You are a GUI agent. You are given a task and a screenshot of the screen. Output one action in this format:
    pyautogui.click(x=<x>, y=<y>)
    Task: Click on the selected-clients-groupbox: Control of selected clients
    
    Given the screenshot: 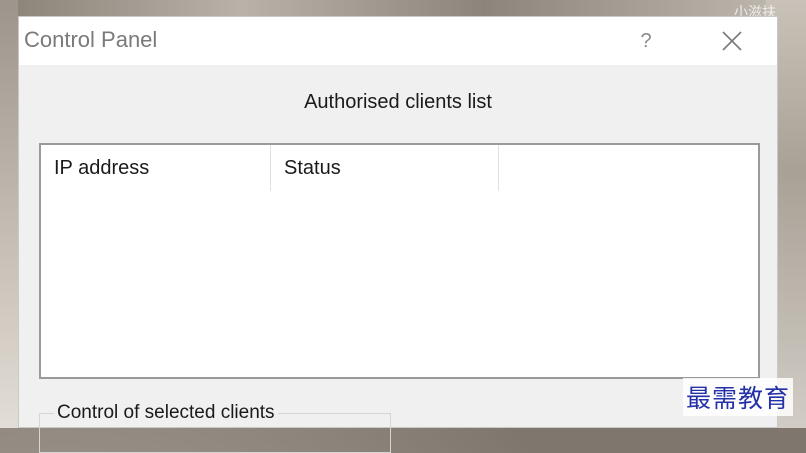 What is the action you would take?
    pyautogui.click(x=215, y=427)
    